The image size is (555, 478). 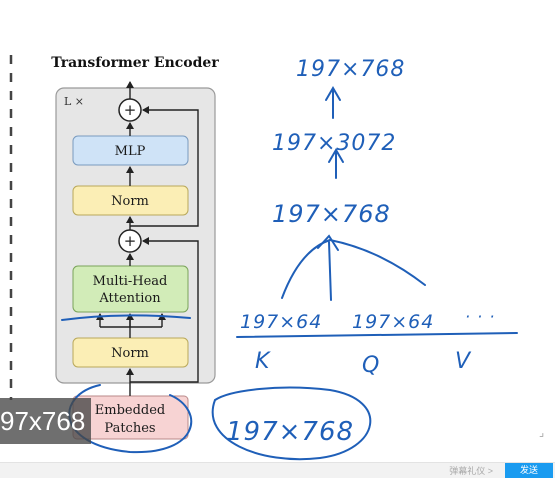 What do you see at coordinates (130, 241) in the screenshot?
I see `add-node-middle-symbol: +` at bounding box center [130, 241].